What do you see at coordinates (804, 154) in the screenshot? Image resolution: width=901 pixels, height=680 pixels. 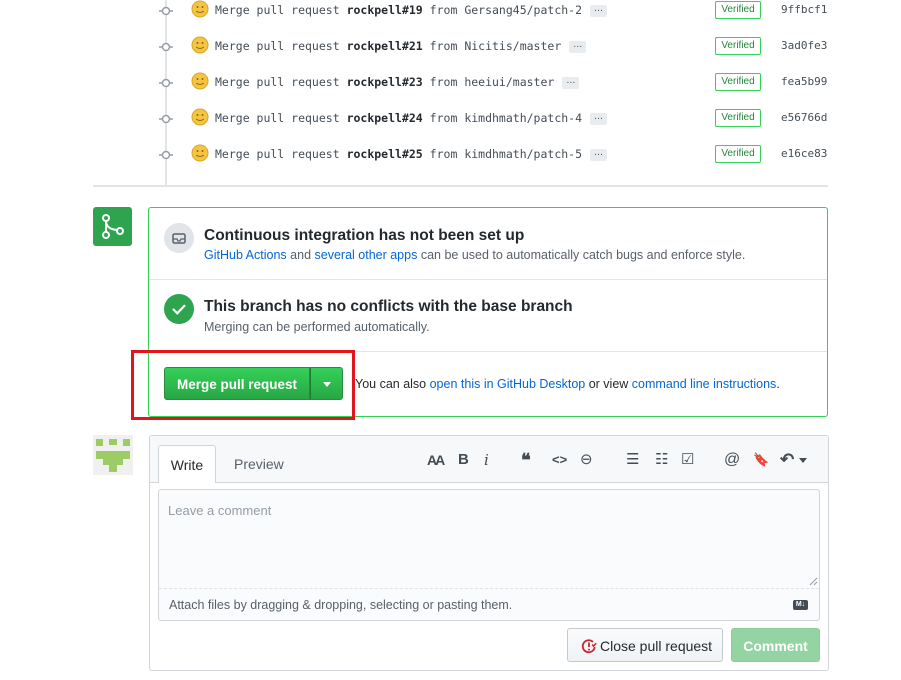 I see `commit-sha-link: e16ce83` at bounding box center [804, 154].